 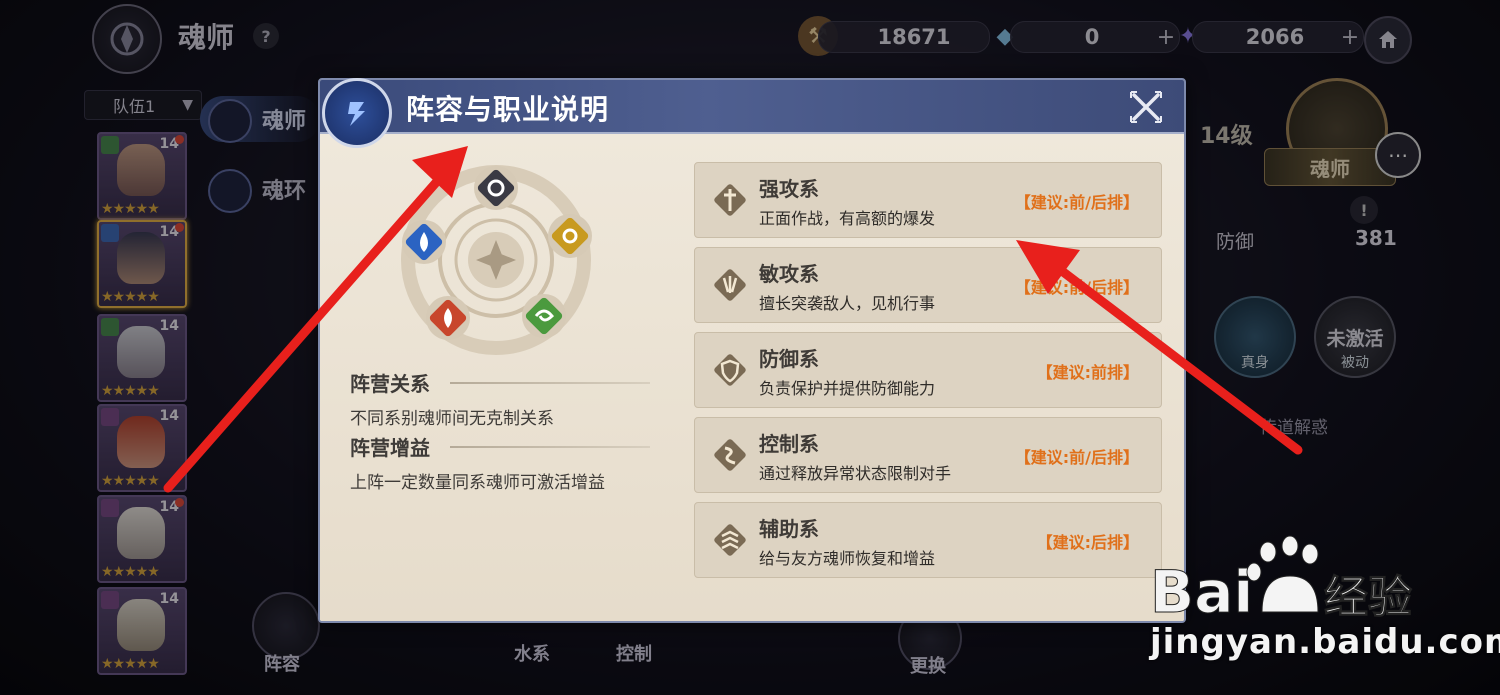 What do you see at coordinates (315, 319) in the screenshot?
I see `arrow-to-wheel` at bounding box center [315, 319].